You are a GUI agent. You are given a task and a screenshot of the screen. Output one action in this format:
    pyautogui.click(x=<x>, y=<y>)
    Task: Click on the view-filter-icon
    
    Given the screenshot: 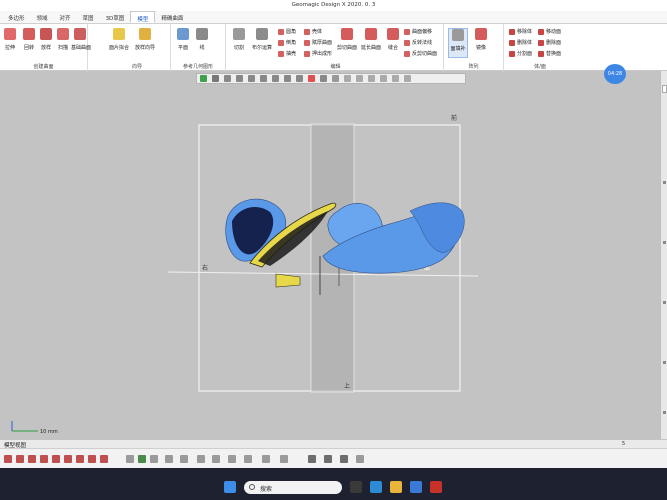 What is the action you would take?
    pyautogui.click(x=299, y=78)
    